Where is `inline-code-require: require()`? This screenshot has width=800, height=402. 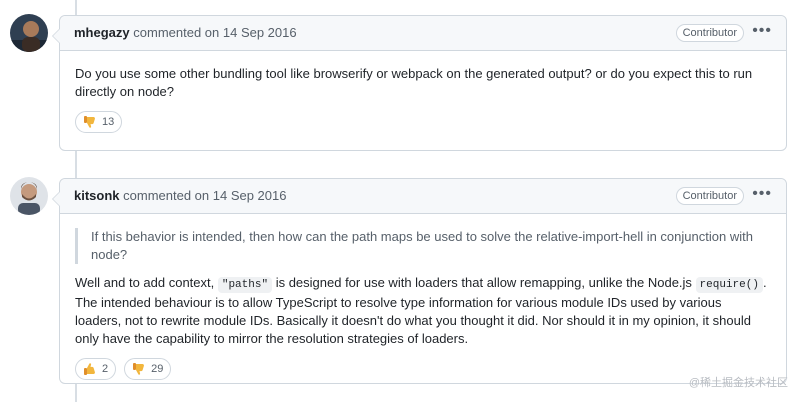 inline-code-require: require() is located at coordinates (729, 285).